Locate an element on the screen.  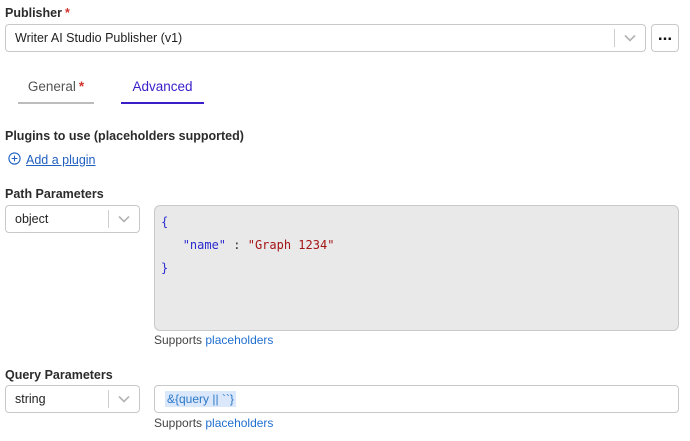
query-parameters-supports-note: Supports placeholders is located at coordinates (214, 423).